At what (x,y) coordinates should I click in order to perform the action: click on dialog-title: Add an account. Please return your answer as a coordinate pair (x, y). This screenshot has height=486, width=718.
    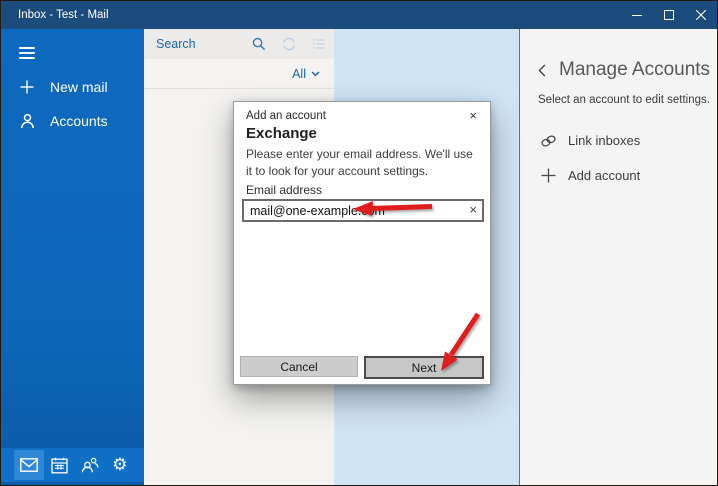
    Looking at the image, I should click on (286, 115).